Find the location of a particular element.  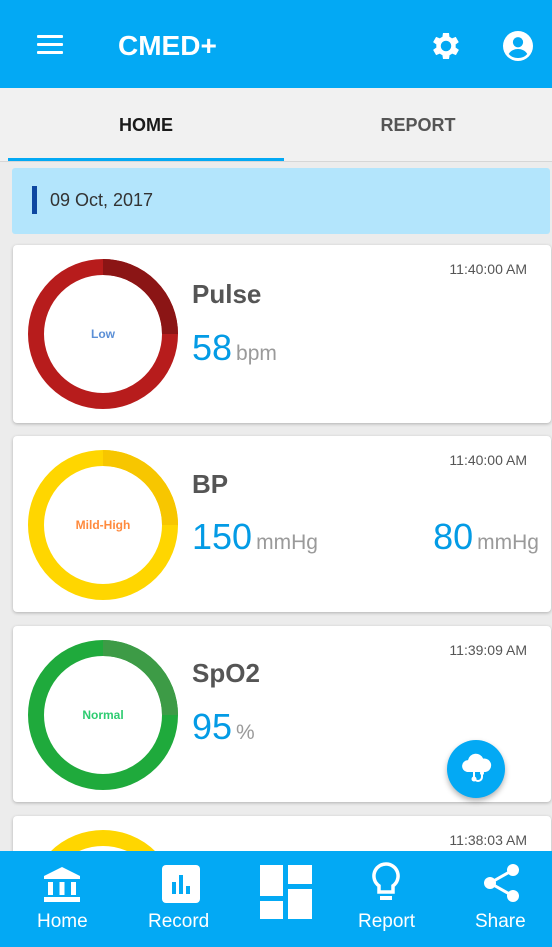

partial-card-time: 11:38:03 AM is located at coordinates (488, 840).